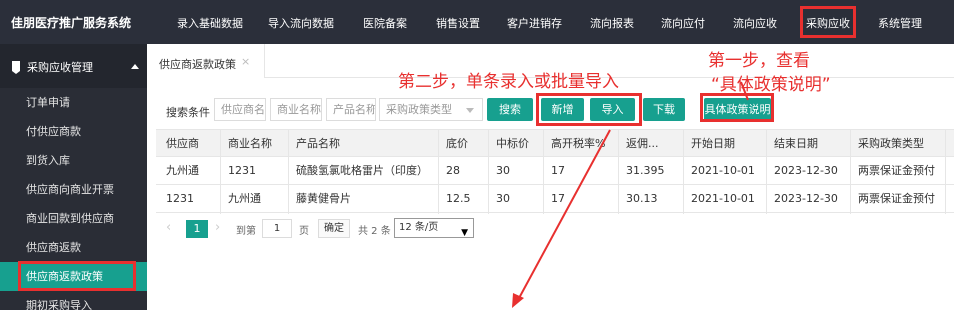 The width and height of the screenshot is (954, 310). What do you see at coordinates (73, 247) in the screenshot?
I see `sidebar-item-supplier-rebate: 供应商返款` at bounding box center [73, 247].